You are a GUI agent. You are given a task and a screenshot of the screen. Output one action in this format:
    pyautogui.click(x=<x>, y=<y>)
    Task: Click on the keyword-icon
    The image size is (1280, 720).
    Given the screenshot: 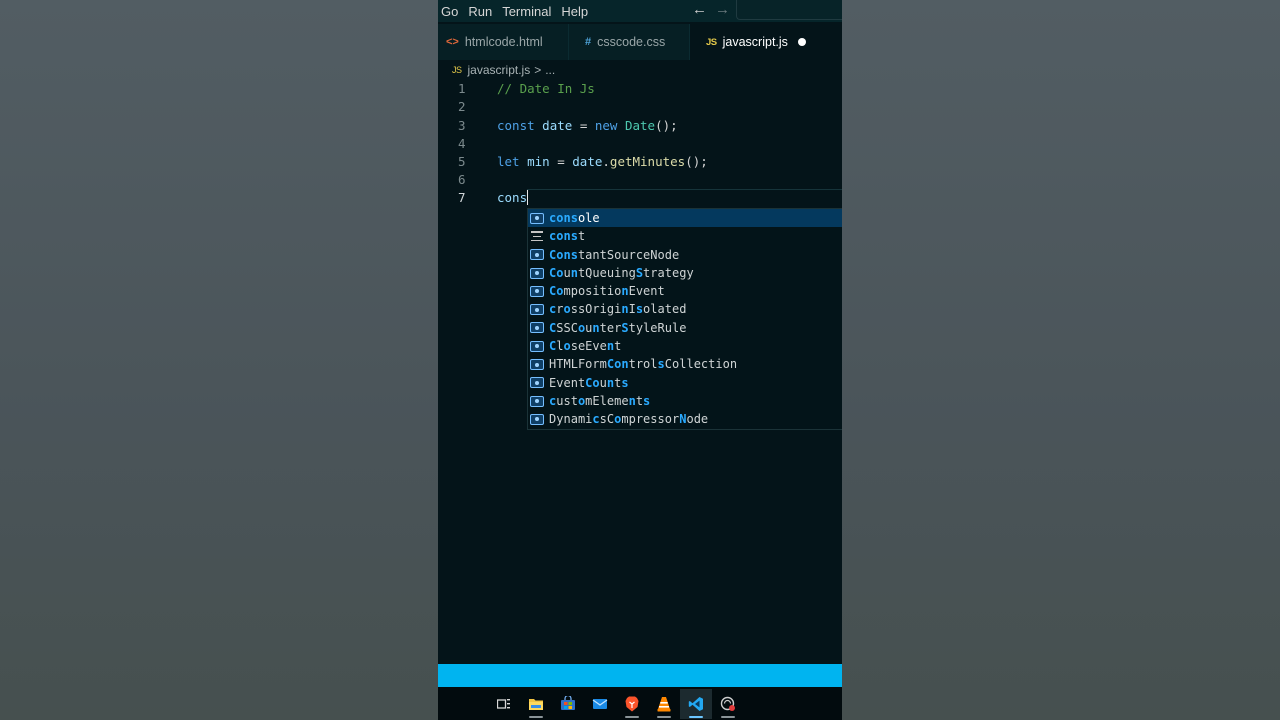 What is the action you would take?
    pyautogui.click(x=537, y=236)
    